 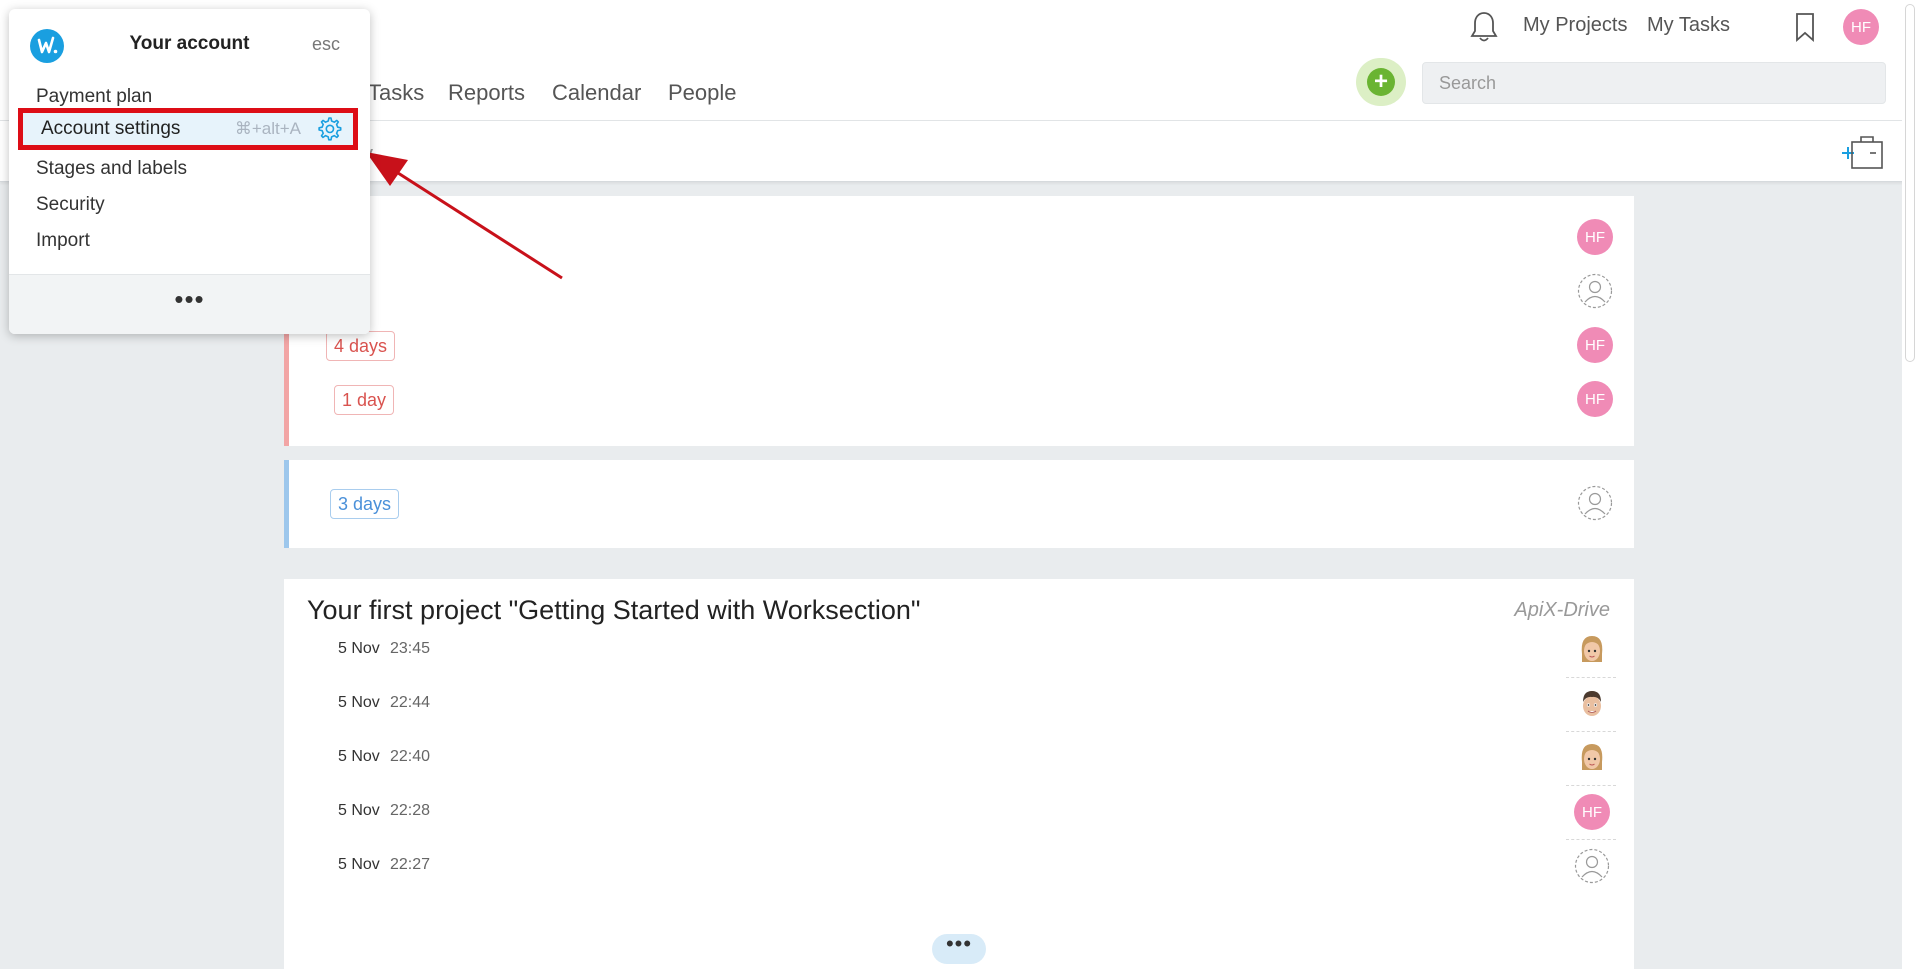 I want to click on annotation-arrow-icon, so click(x=464, y=216).